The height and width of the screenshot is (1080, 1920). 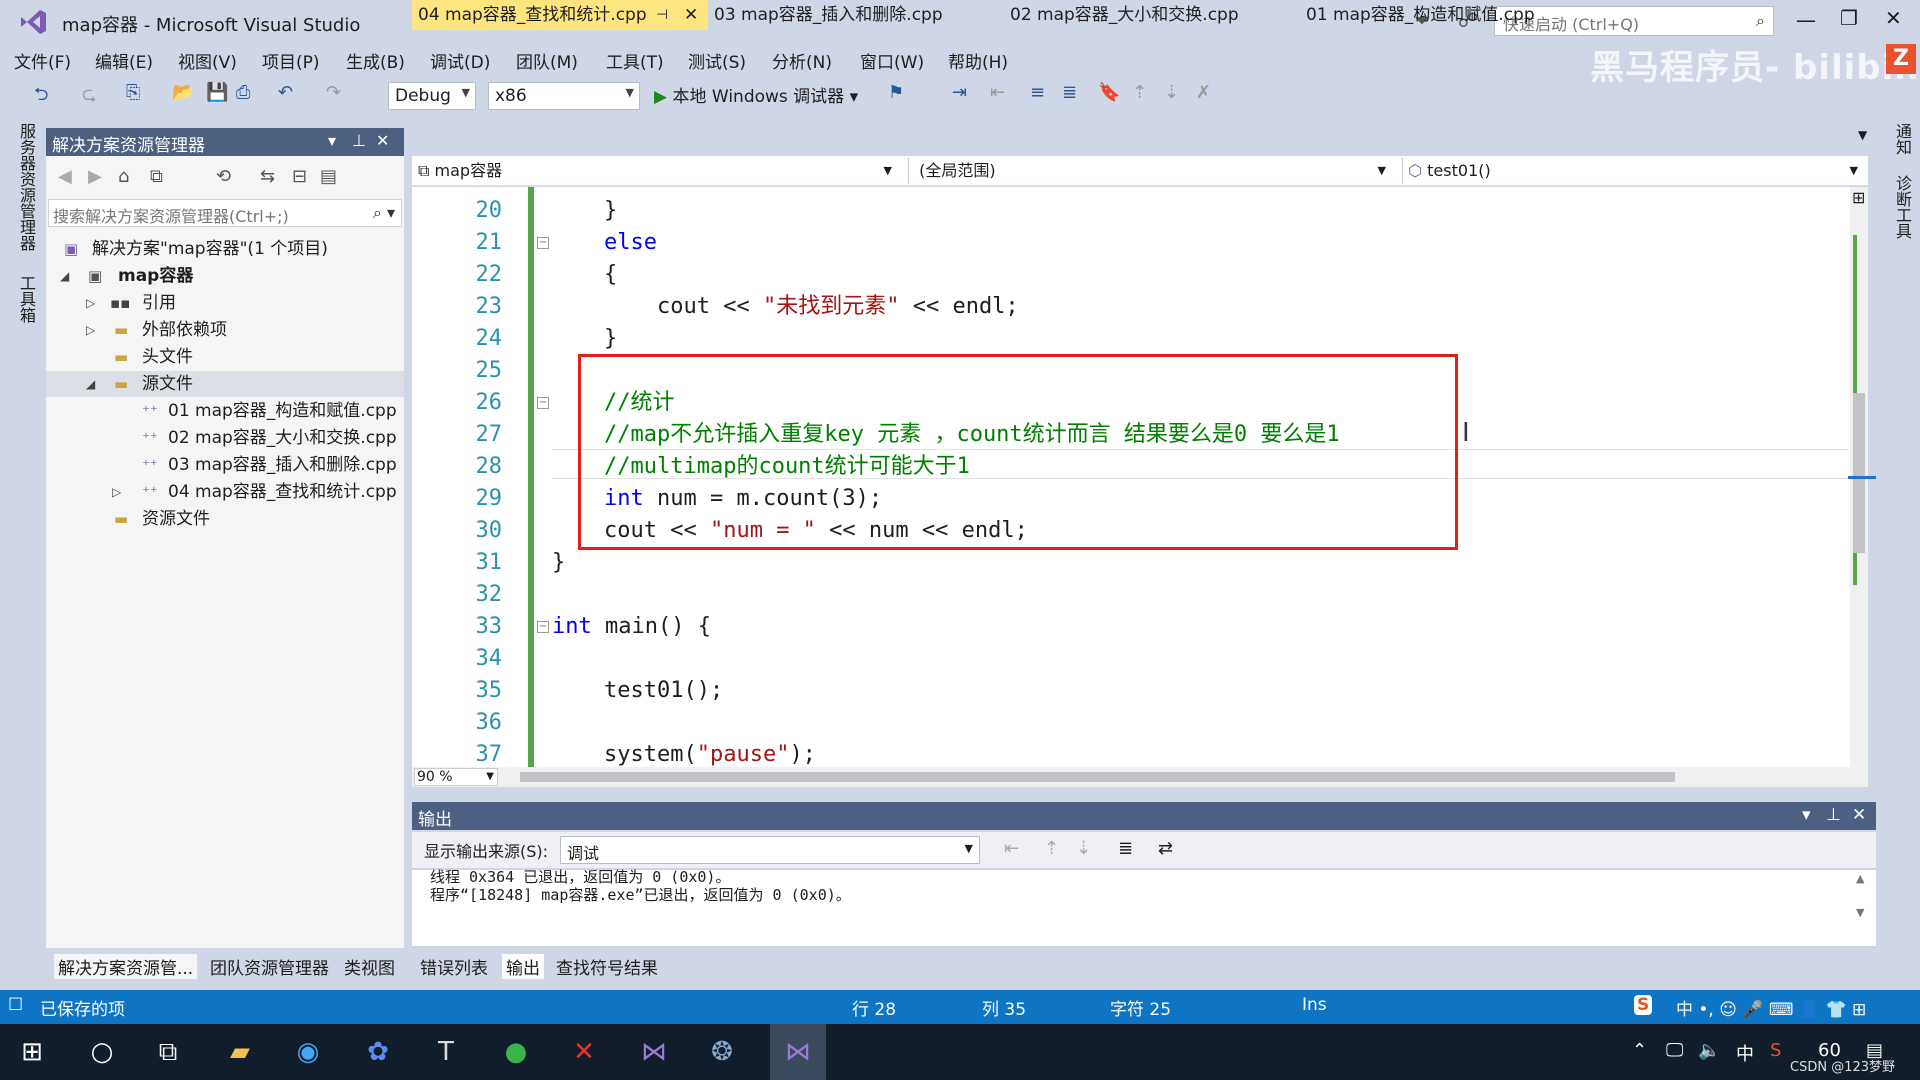 What do you see at coordinates (26, 187) in the screenshot?
I see `server-explorer-tab: 服务器资源管理器` at bounding box center [26, 187].